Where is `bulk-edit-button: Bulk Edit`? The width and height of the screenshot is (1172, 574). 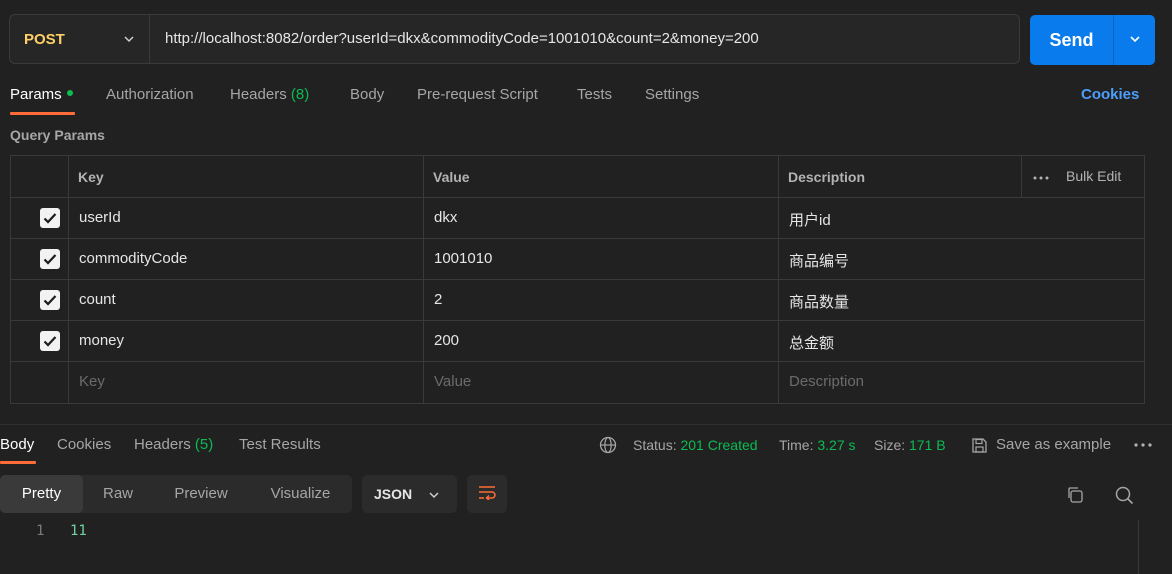 bulk-edit-button: Bulk Edit is located at coordinates (1093, 176).